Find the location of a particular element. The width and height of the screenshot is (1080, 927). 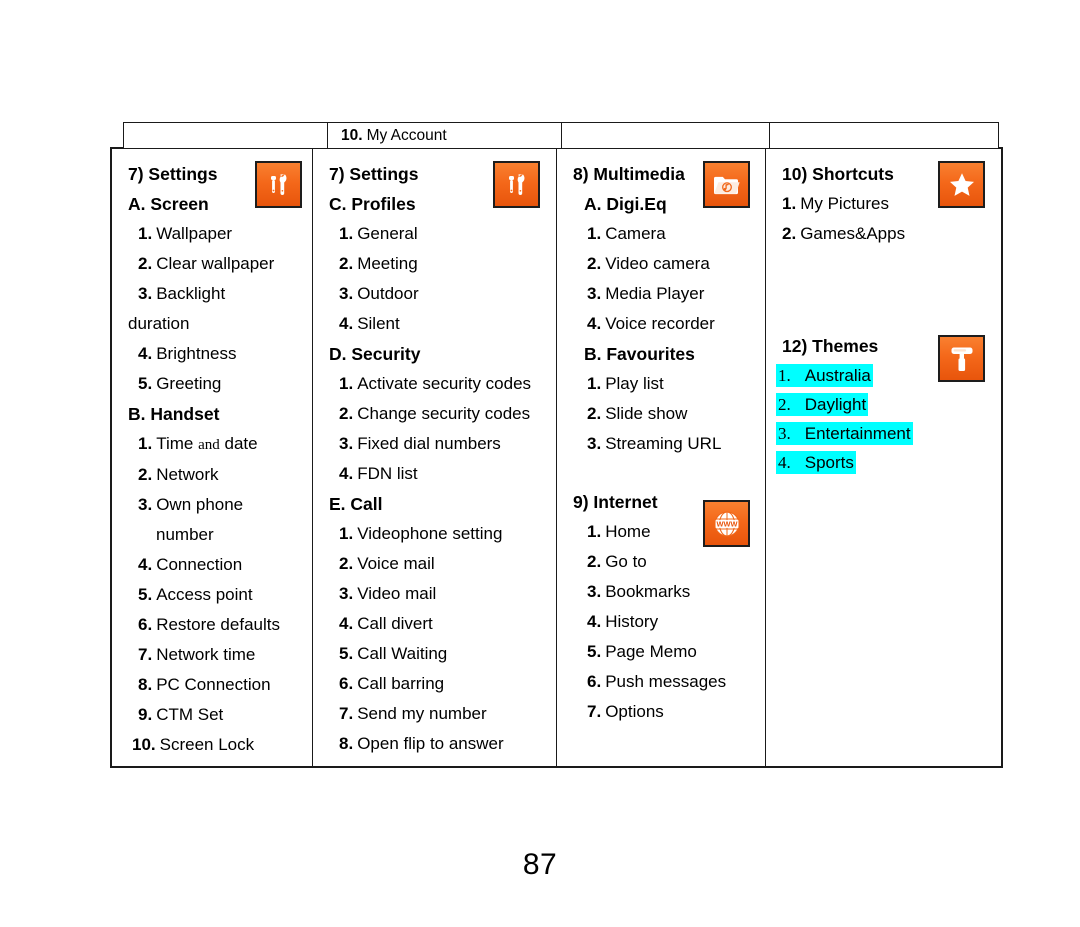

list-item: 1. Activate security codes is located at coordinates (434, 384).